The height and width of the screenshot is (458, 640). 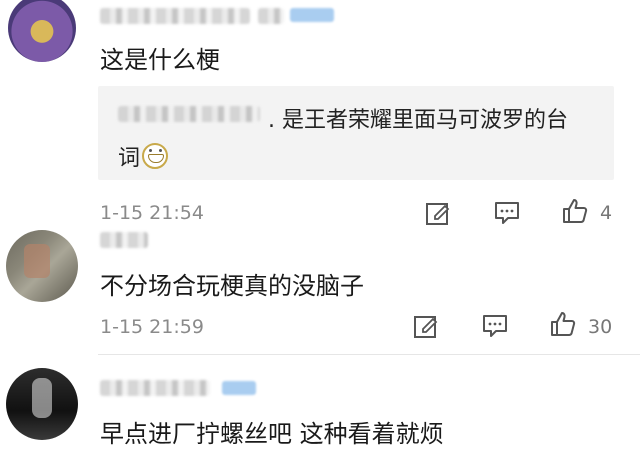 What do you see at coordinates (600, 327) in the screenshot?
I see `like-count: 30` at bounding box center [600, 327].